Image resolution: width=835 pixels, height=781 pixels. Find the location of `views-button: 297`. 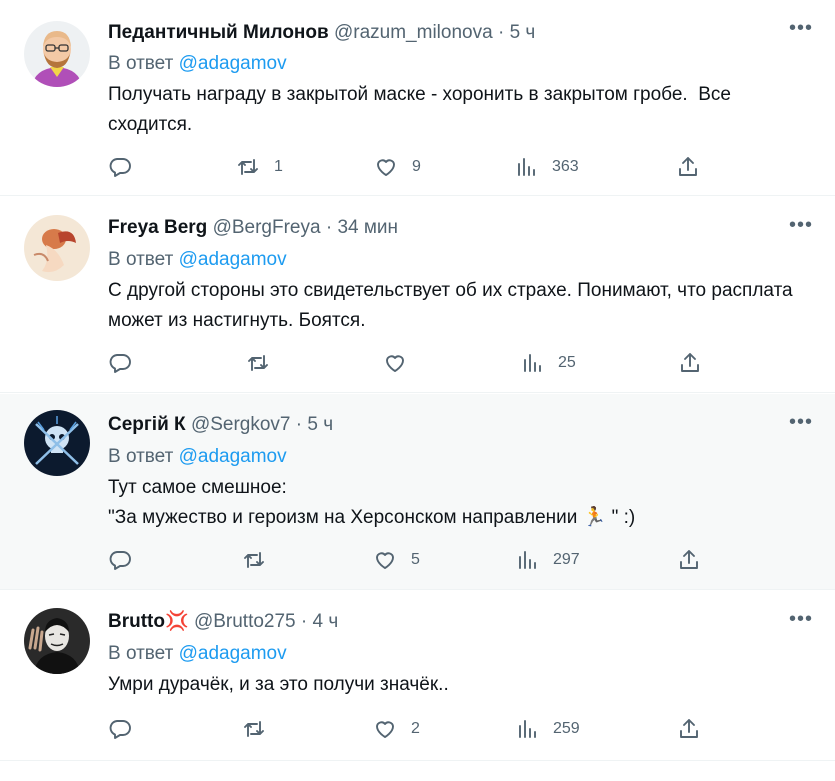

views-button: 297 is located at coordinates (547, 560).